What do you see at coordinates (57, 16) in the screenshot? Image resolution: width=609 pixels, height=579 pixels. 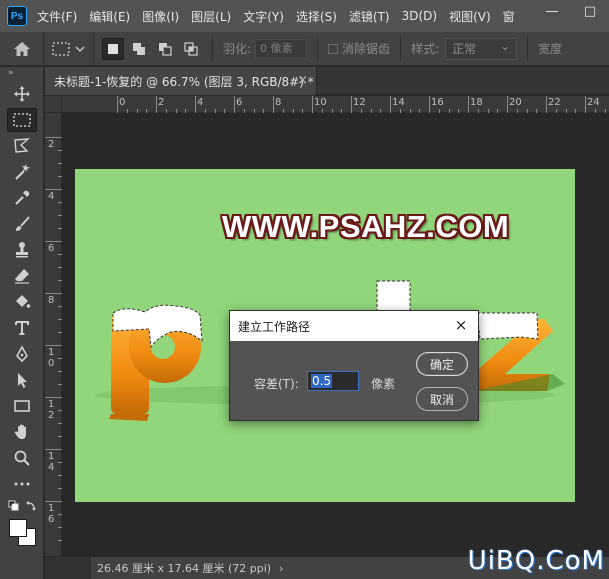 I see `menu-file: 文件(F)` at bounding box center [57, 16].